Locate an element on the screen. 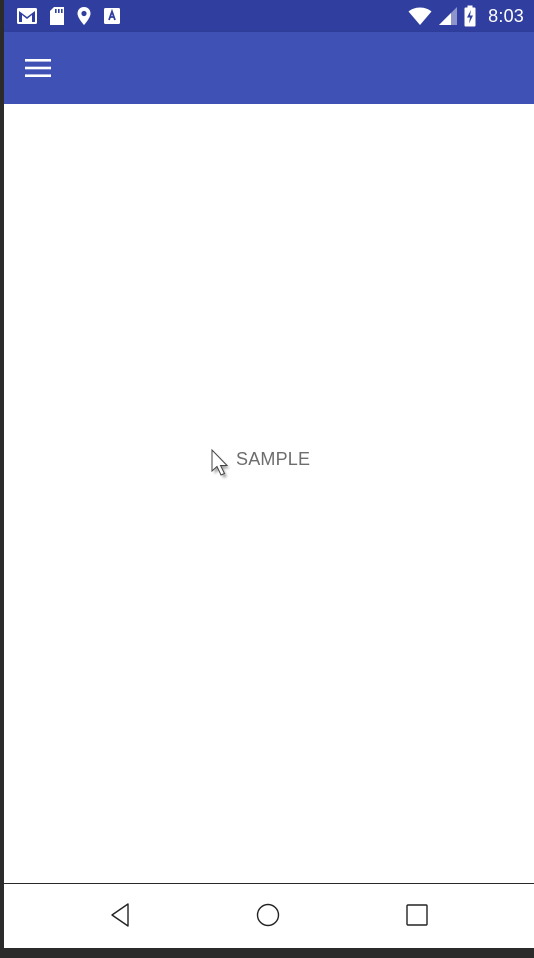 The height and width of the screenshot is (958, 534). back-icon is located at coordinates (120, 915).